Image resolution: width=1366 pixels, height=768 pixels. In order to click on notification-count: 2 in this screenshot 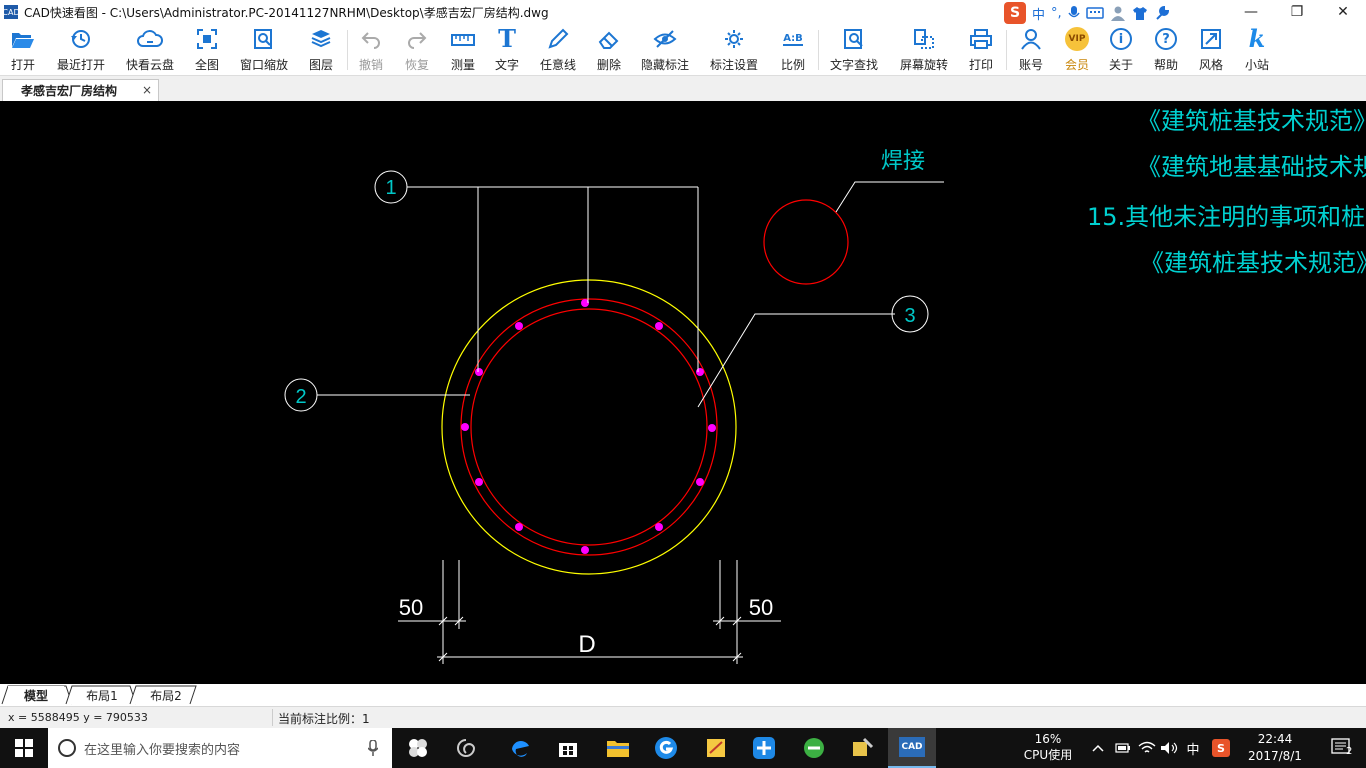, I will do `click(1349, 751)`.